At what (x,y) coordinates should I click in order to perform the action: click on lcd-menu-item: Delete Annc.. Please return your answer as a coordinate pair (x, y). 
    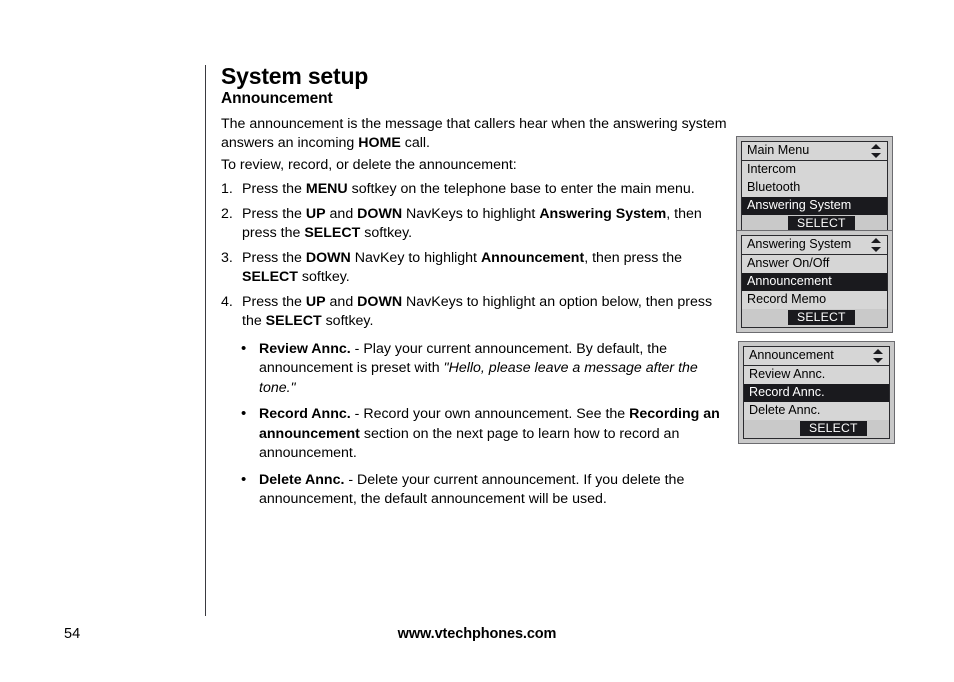
    Looking at the image, I should click on (816, 411).